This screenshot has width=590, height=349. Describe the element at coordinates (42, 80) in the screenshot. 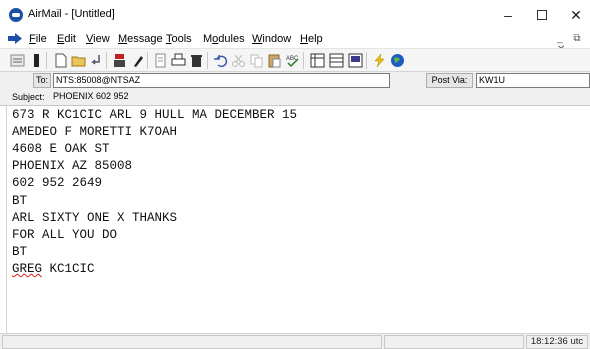

I see `to-button: To:` at that location.